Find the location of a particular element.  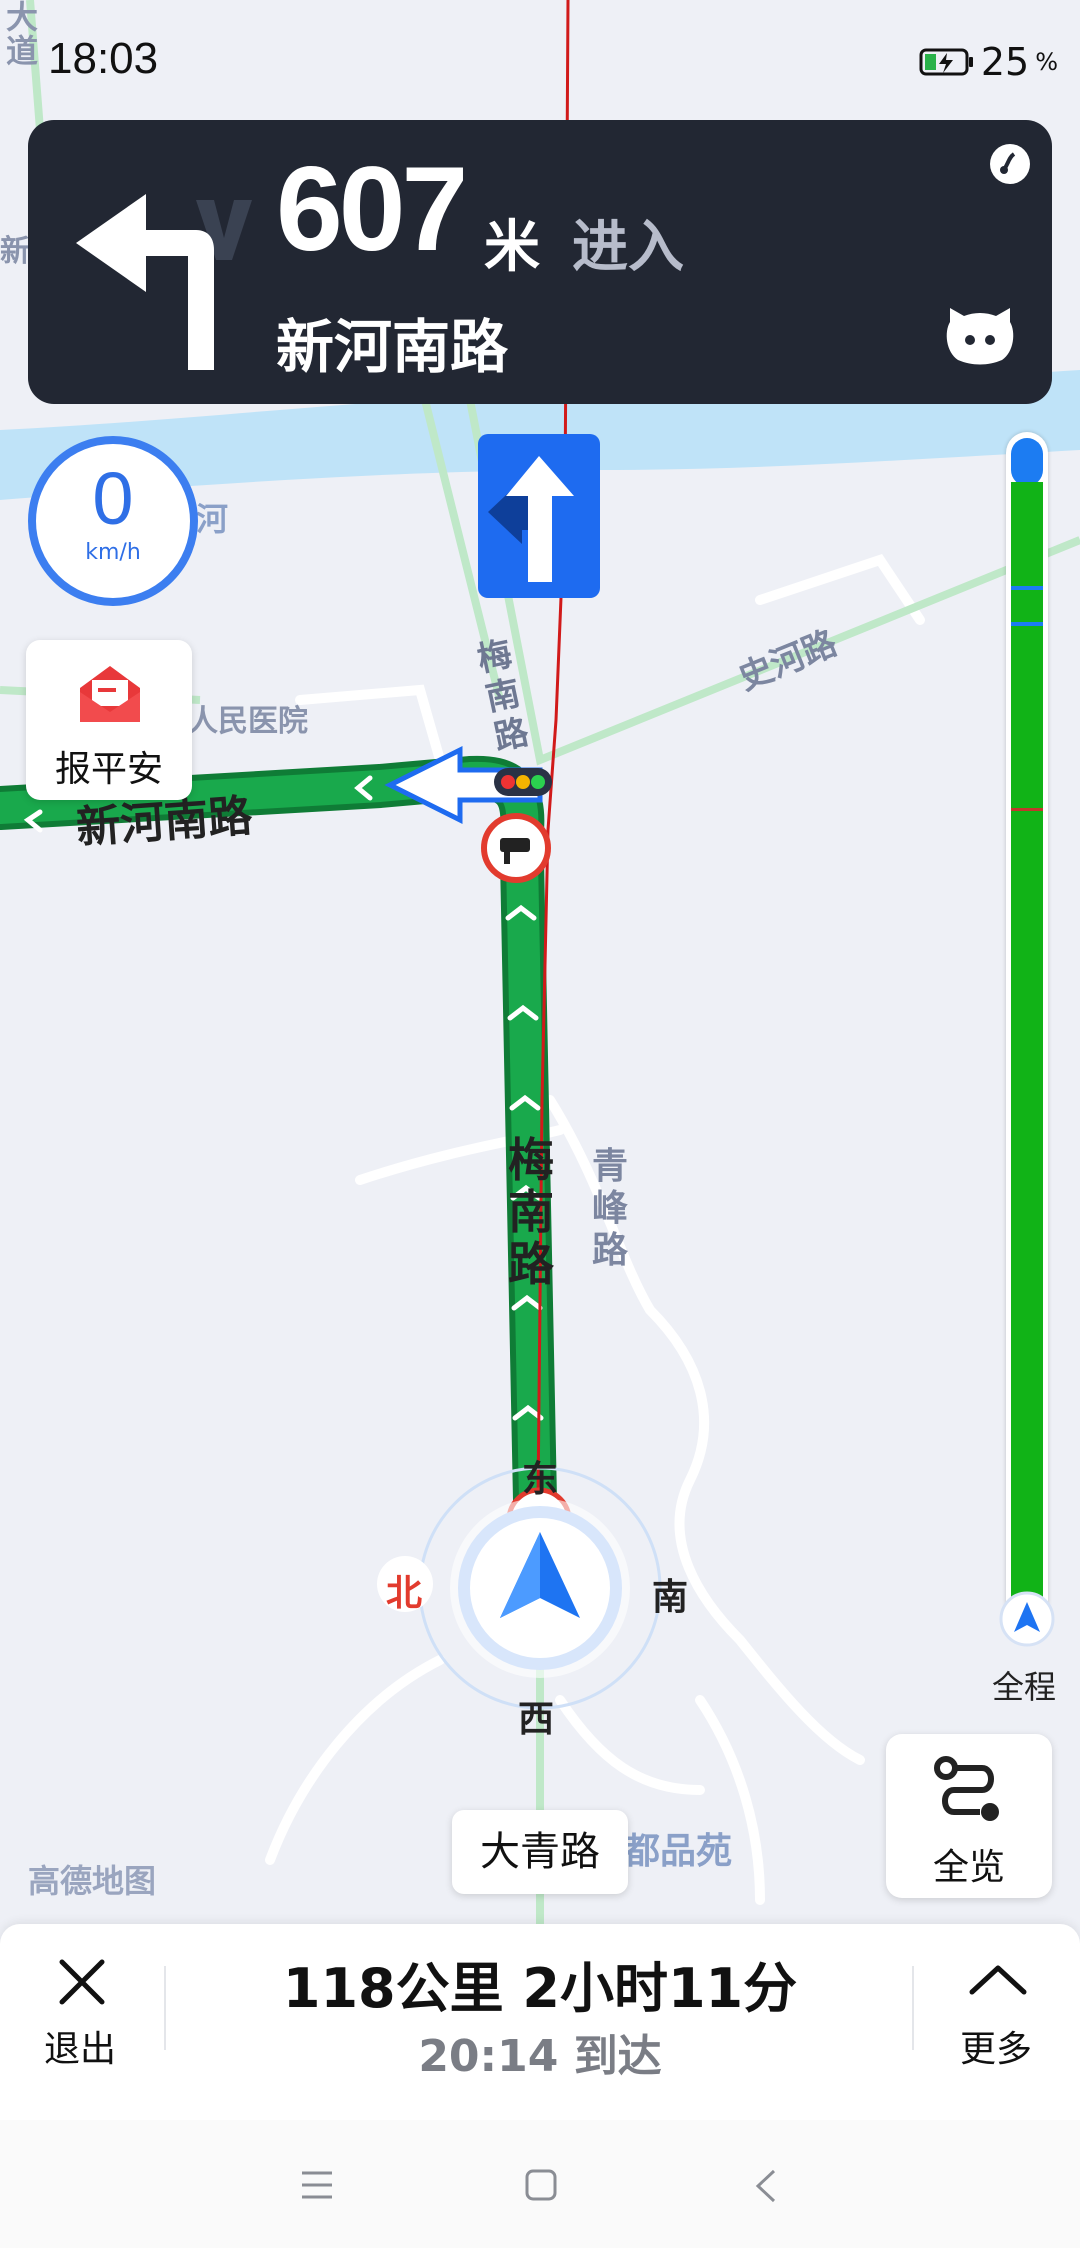

assistant-icon is located at coordinates (980, 334).